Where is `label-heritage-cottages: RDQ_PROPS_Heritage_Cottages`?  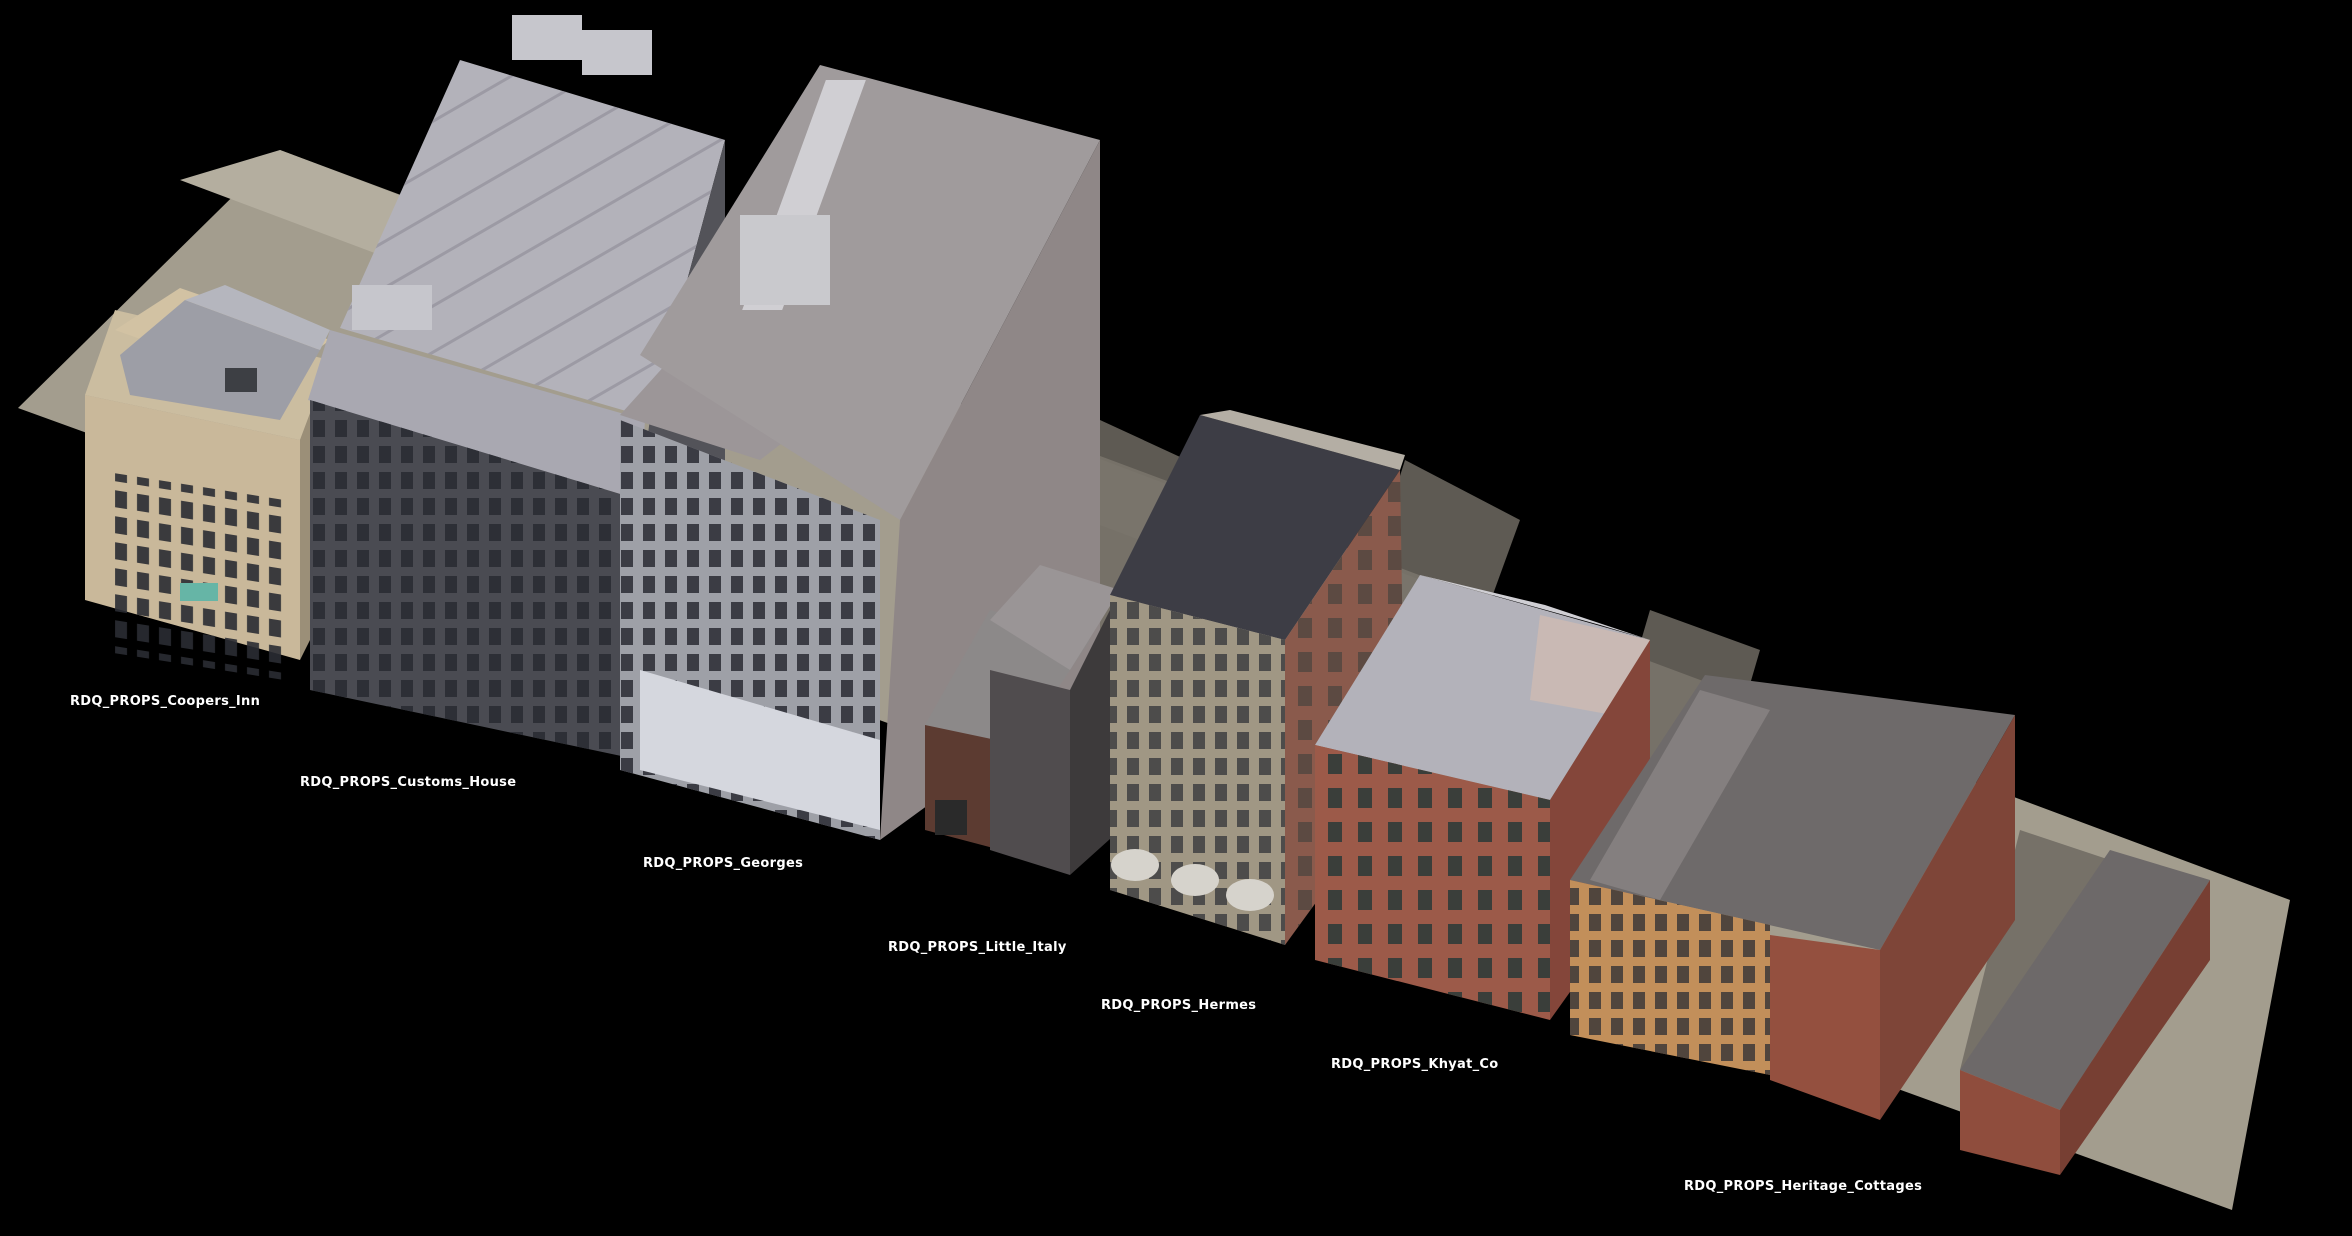 label-heritage-cottages: RDQ_PROPS_Heritage_Cottages is located at coordinates (1803, 1186).